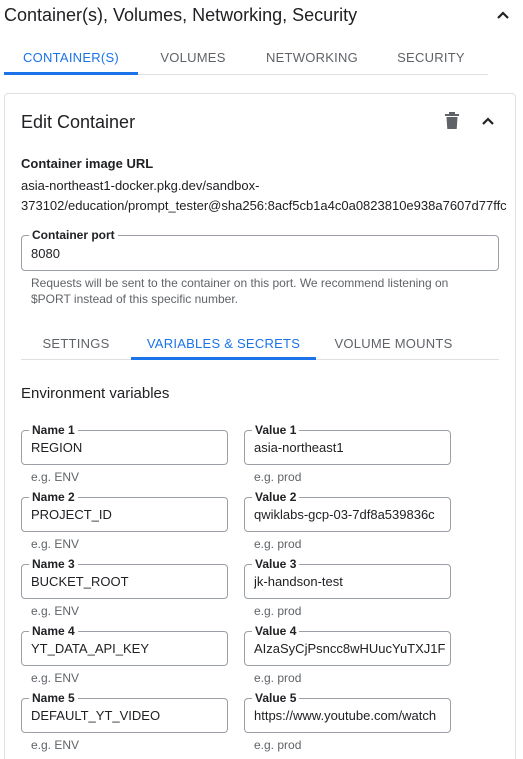 The image size is (523, 759). I want to click on tab-label: CONTAINER(S), so click(71, 57).